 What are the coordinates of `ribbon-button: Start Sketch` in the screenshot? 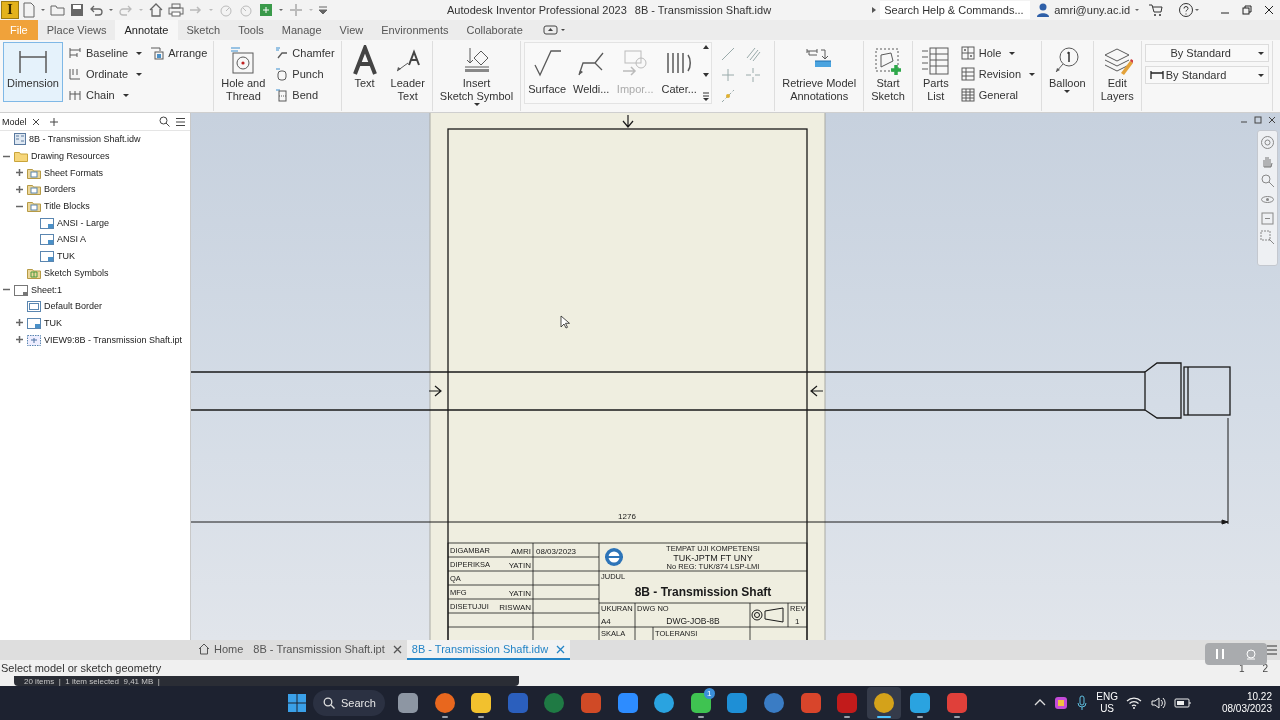 It's located at (888, 74).